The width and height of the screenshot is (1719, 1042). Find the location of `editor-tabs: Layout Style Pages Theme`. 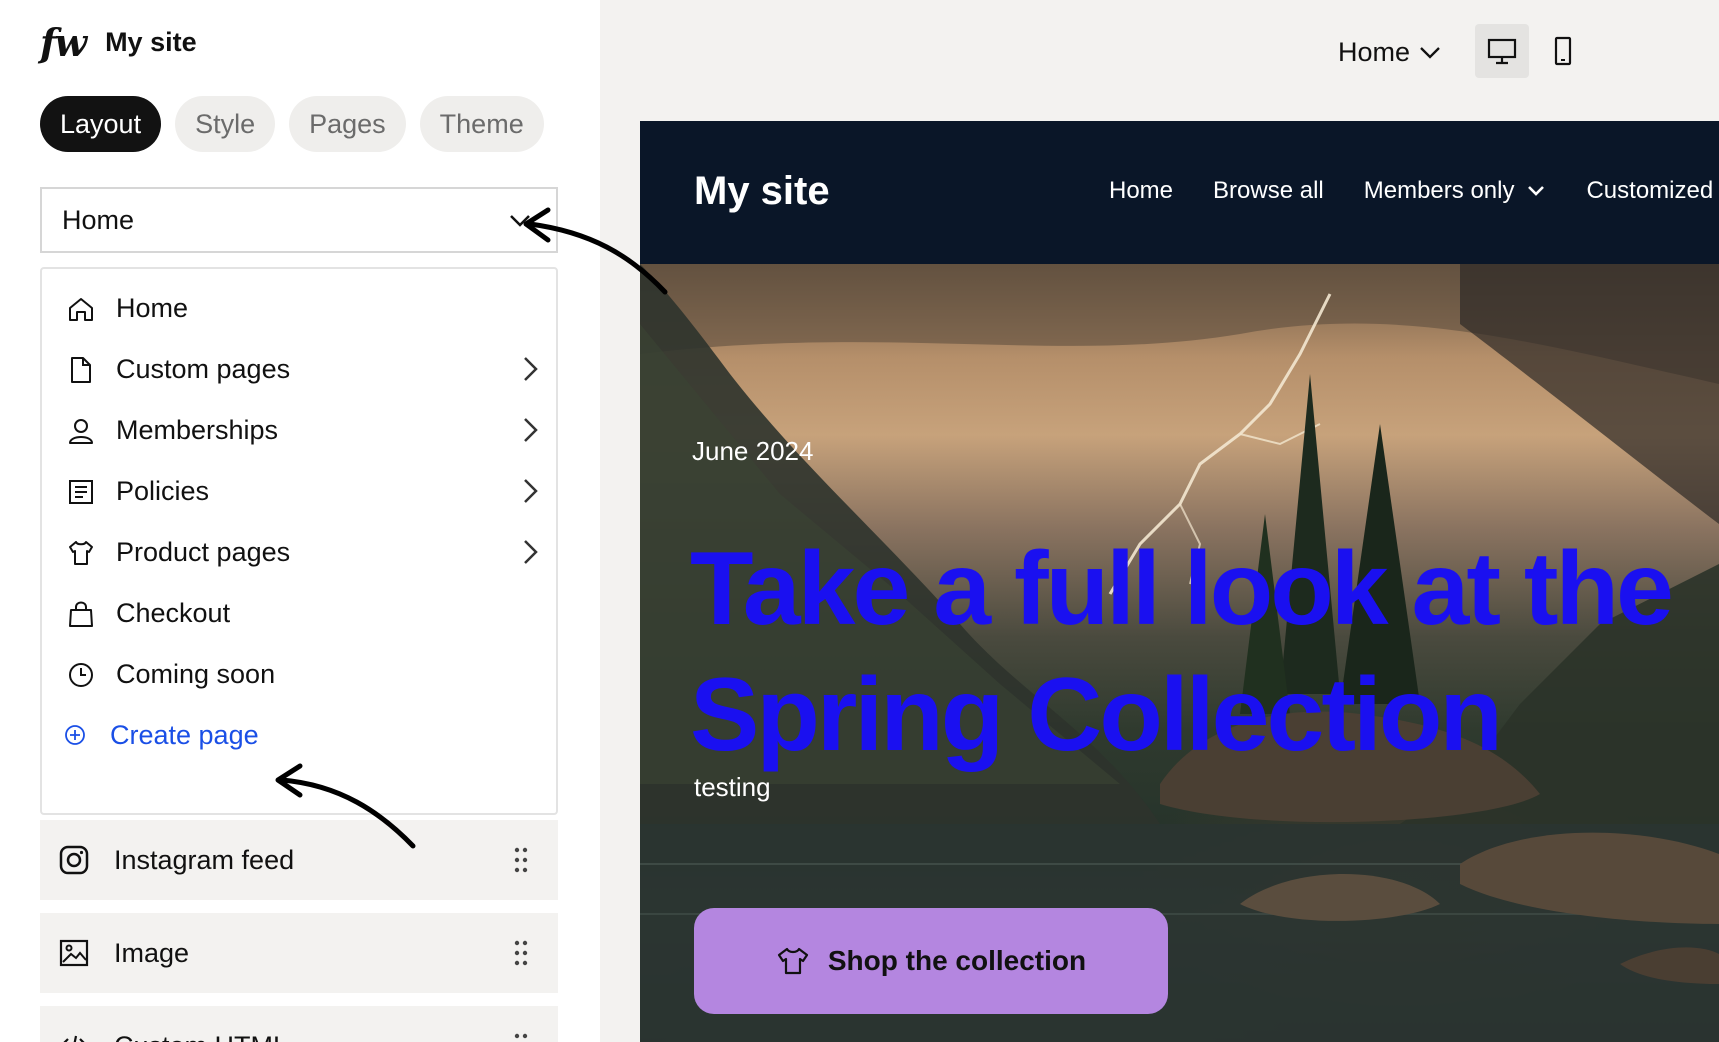

editor-tabs: Layout Style Pages Theme is located at coordinates (292, 124).